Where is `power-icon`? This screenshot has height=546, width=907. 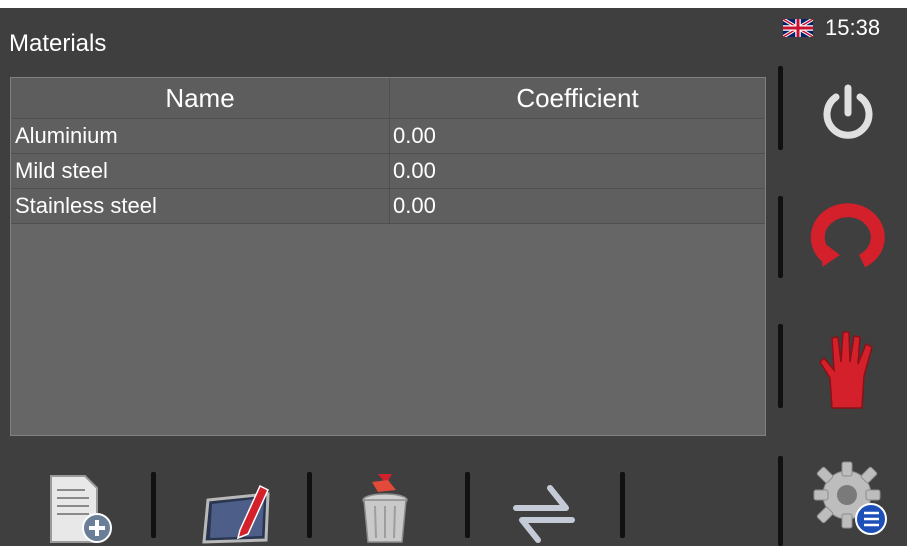 power-icon is located at coordinates (848, 111).